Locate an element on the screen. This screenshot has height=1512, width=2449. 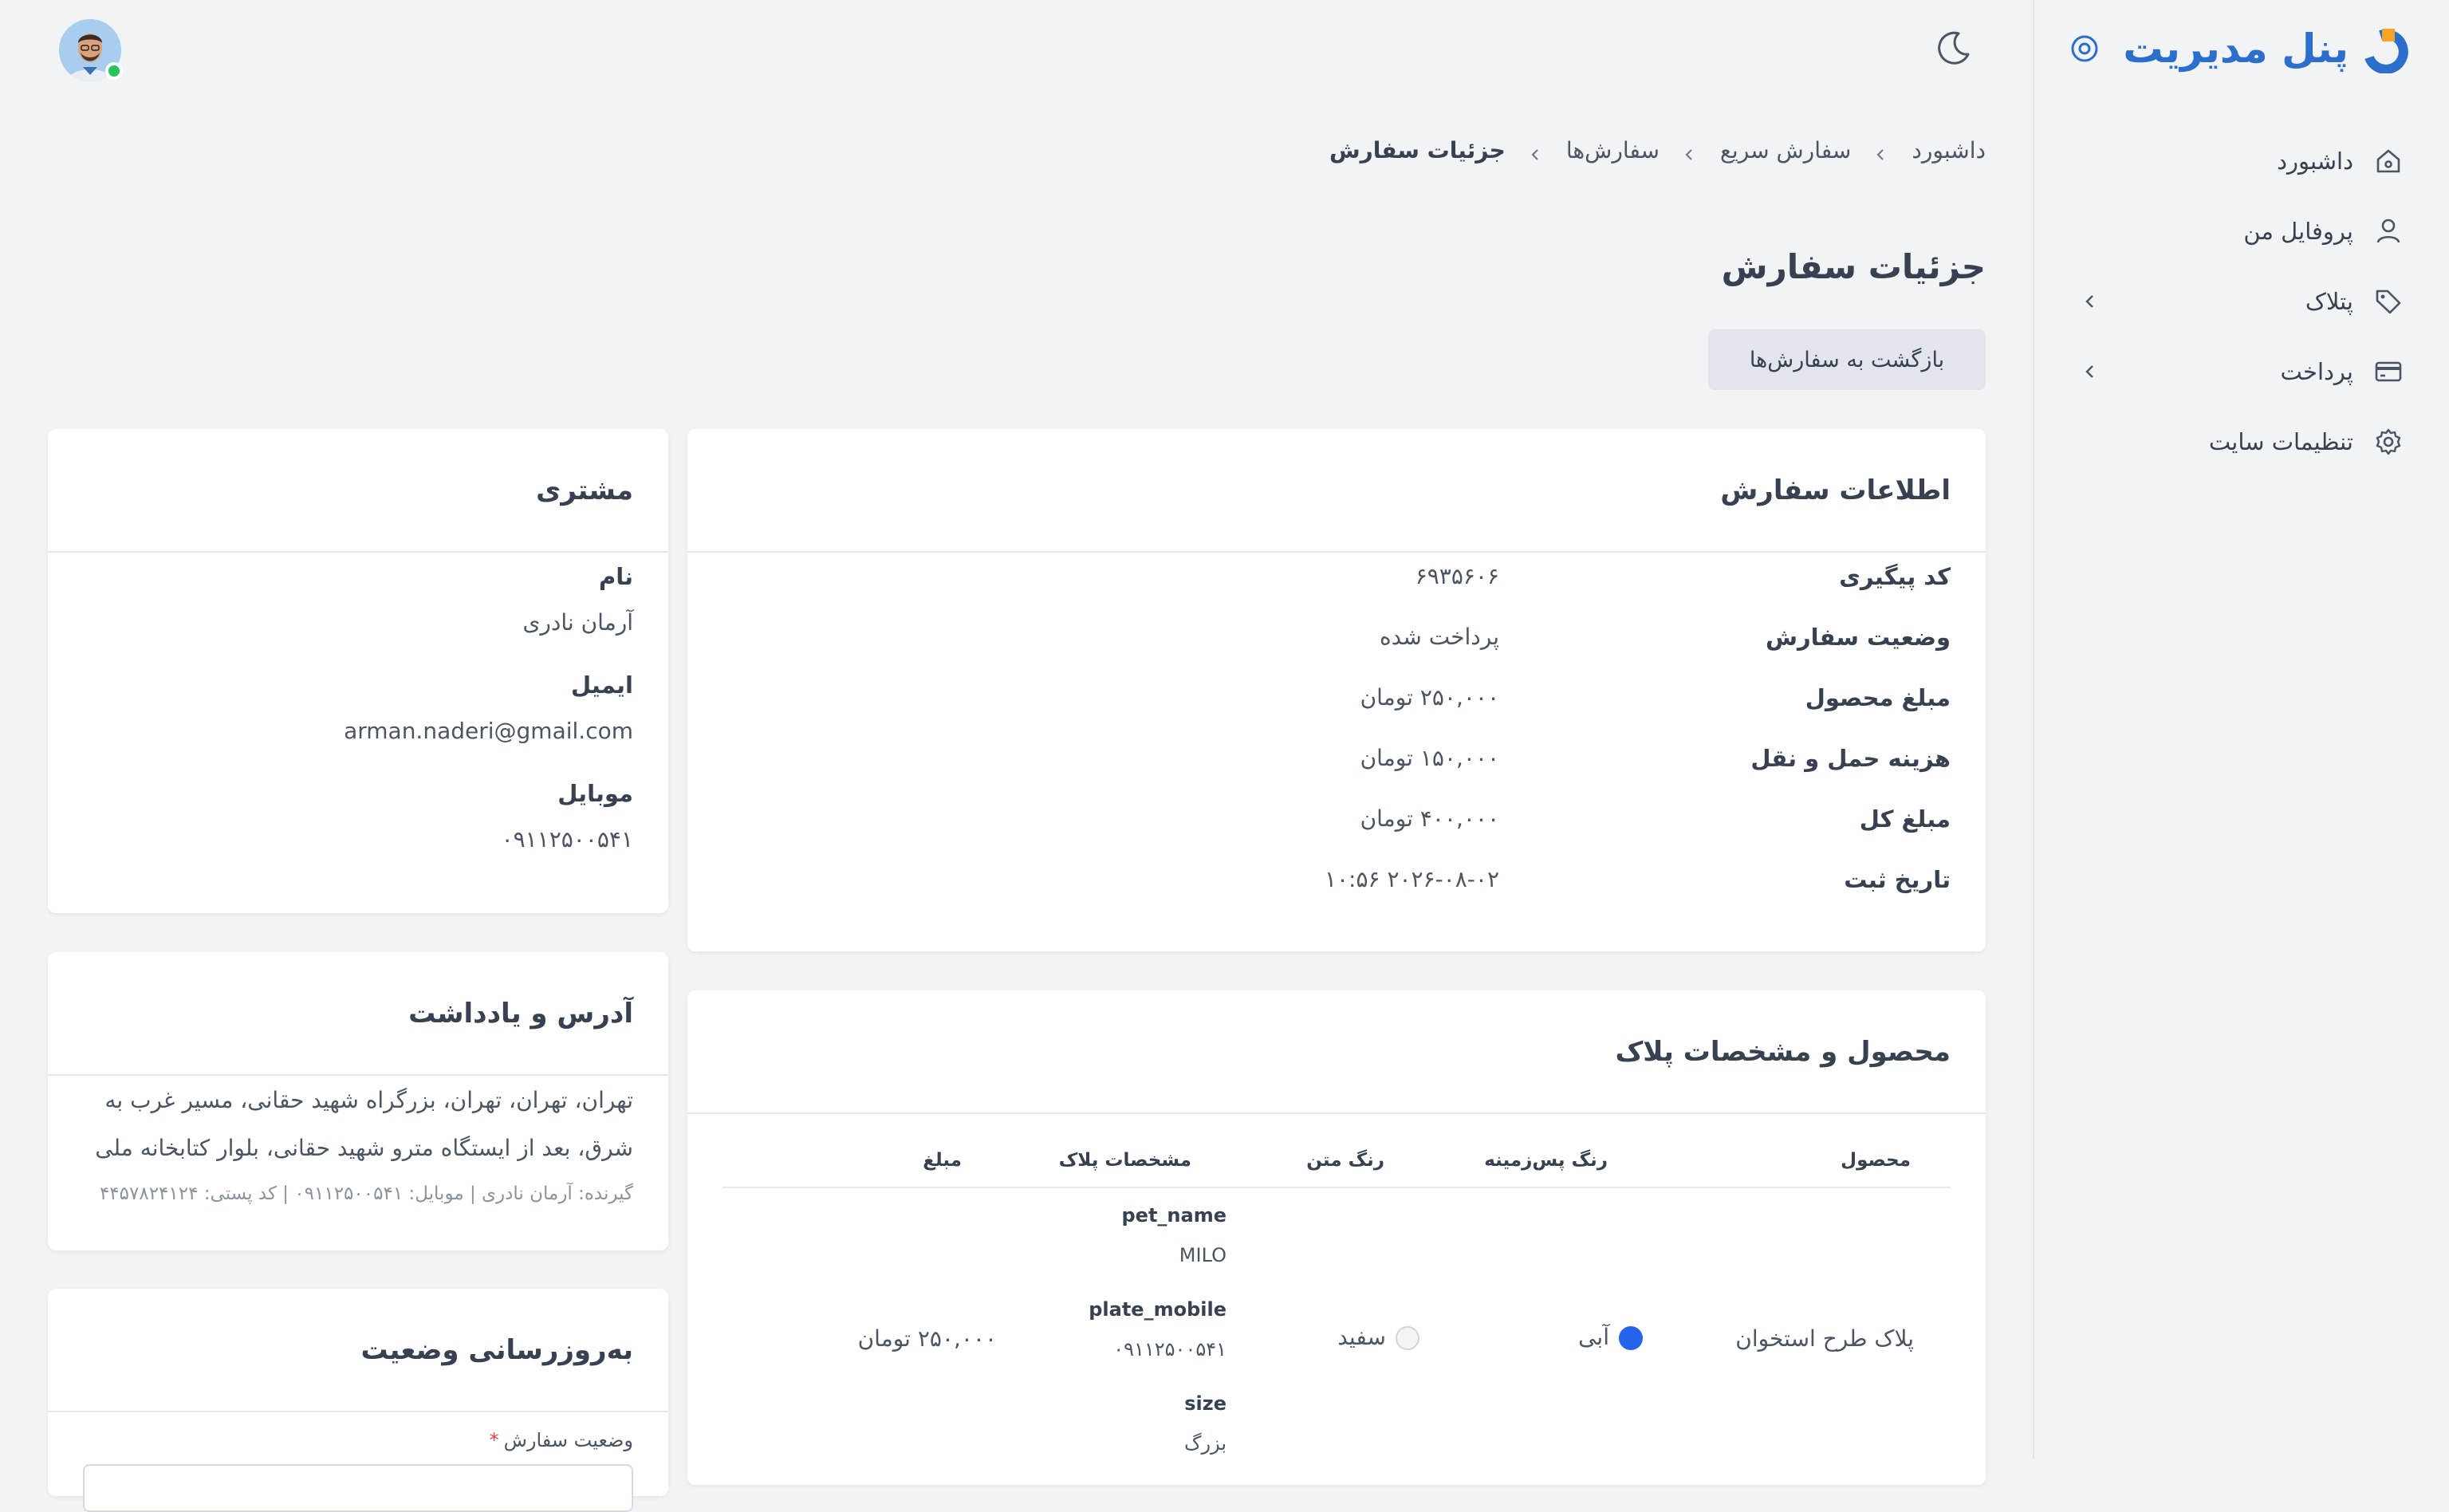
breadcrumb-quick-order: سفارش سریع is located at coordinates (1785, 150).